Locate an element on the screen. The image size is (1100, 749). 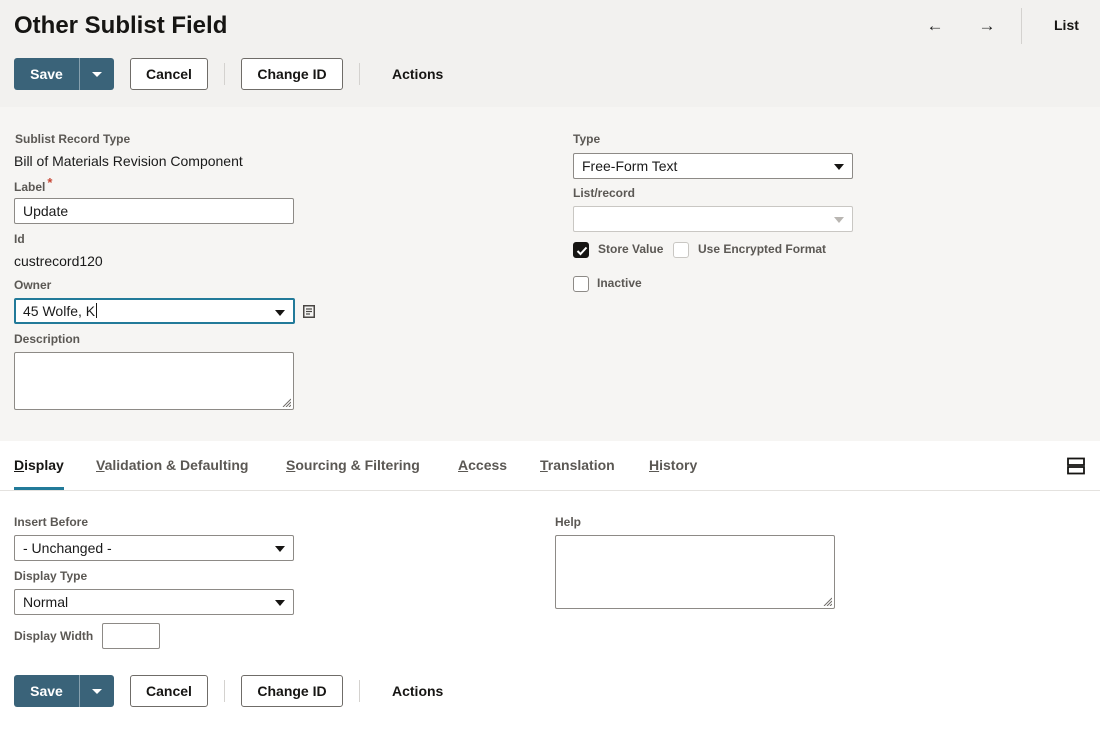
tab-sourcing-rest: ourcing & Filtering is located at coordinates (357, 465).